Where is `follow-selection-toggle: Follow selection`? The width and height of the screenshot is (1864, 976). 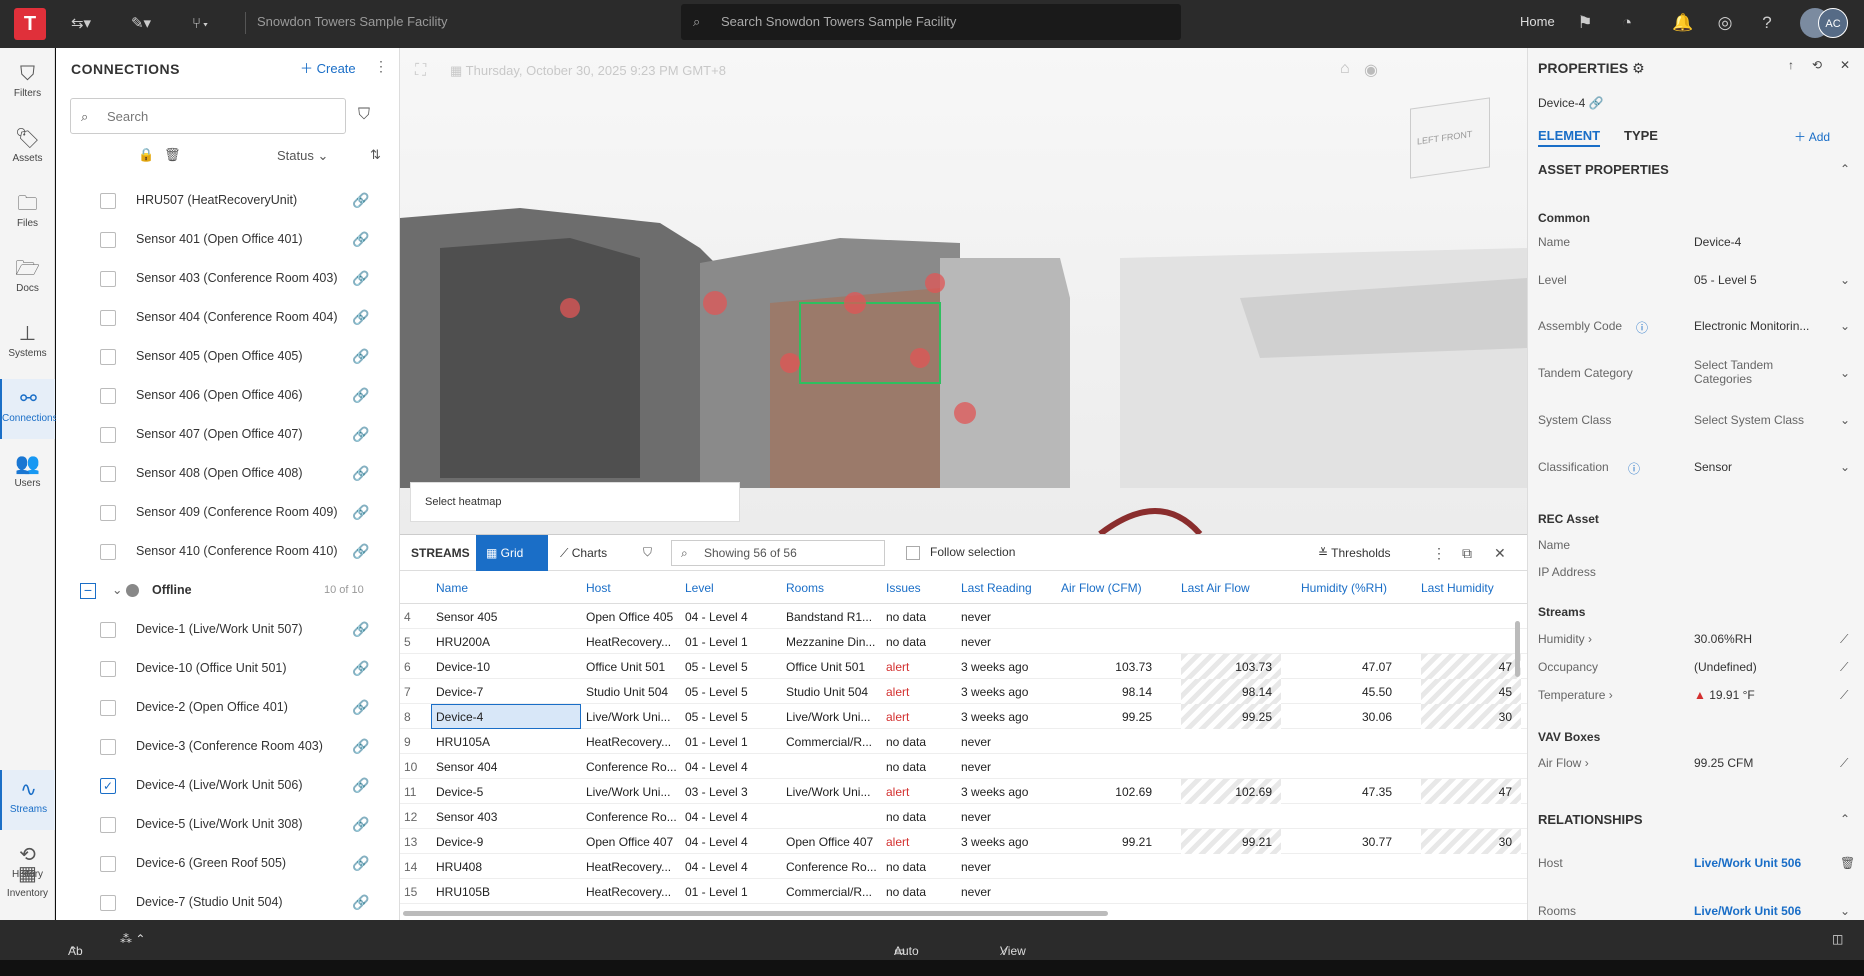 follow-selection-toggle: Follow selection is located at coordinates (960, 552).